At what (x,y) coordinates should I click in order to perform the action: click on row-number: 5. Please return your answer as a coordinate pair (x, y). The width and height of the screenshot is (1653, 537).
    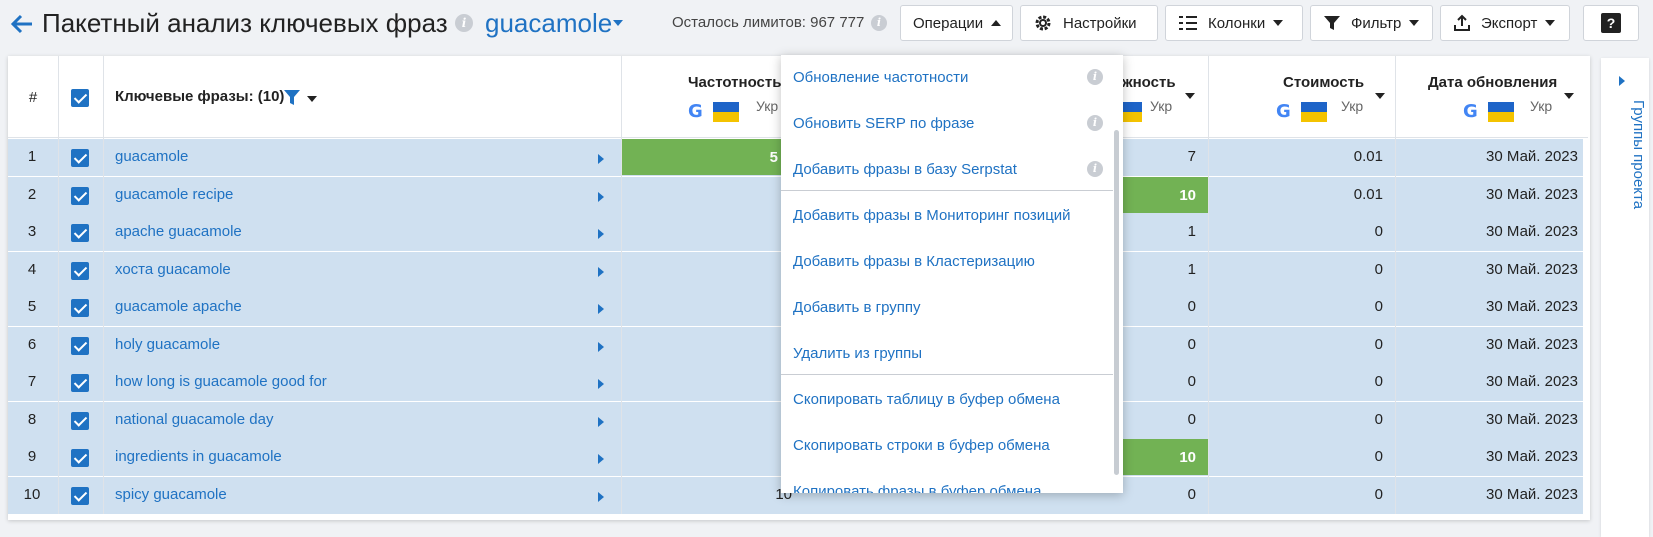
    Looking at the image, I should click on (32, 306).